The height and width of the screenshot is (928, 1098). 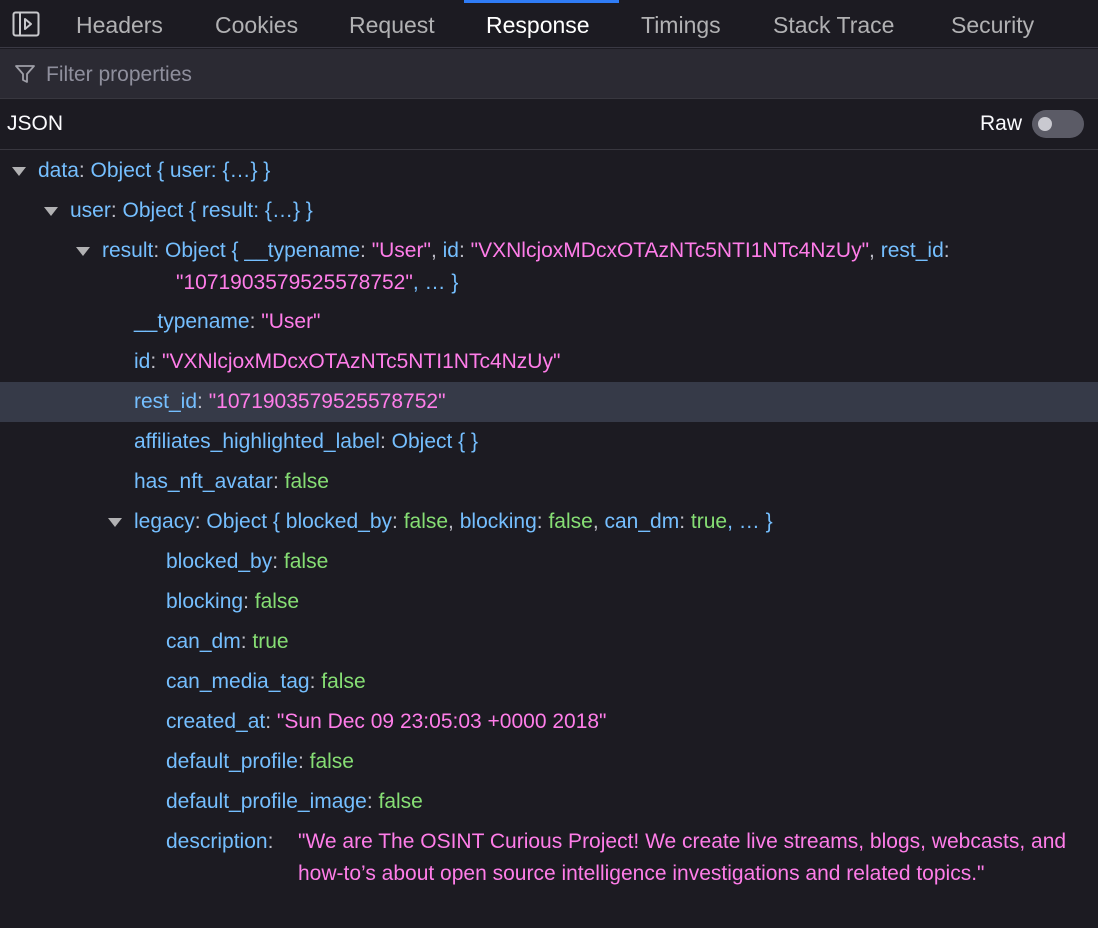 What do you see at coordinates (203, 641) in the screenshot?
I see `tree-key: can_dm` at bounding box center [203, 641].